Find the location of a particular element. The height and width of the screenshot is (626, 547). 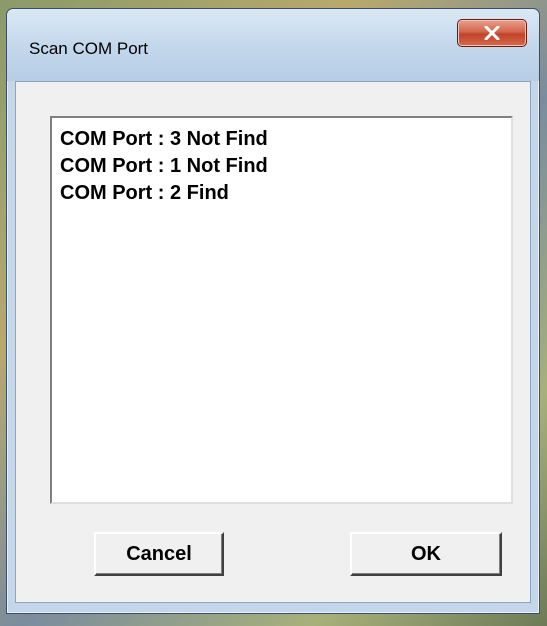

list-item: COM Port : 2 Find is located at coordinates (281, 193).